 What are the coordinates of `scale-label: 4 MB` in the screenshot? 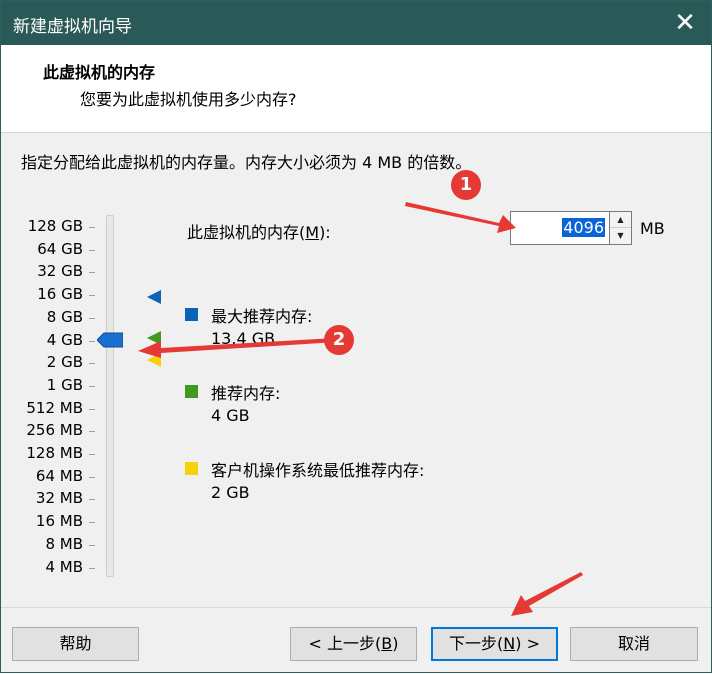 It's located at (64, 566).